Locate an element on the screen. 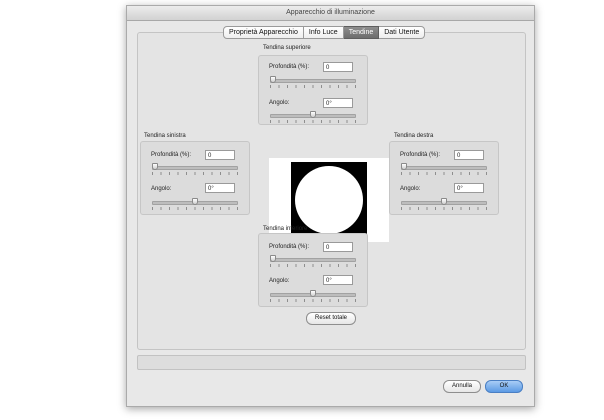 This screenshot has width=604, height=420. window-title: Apparecchio di illuminazione is located at coordinates (330, 13).